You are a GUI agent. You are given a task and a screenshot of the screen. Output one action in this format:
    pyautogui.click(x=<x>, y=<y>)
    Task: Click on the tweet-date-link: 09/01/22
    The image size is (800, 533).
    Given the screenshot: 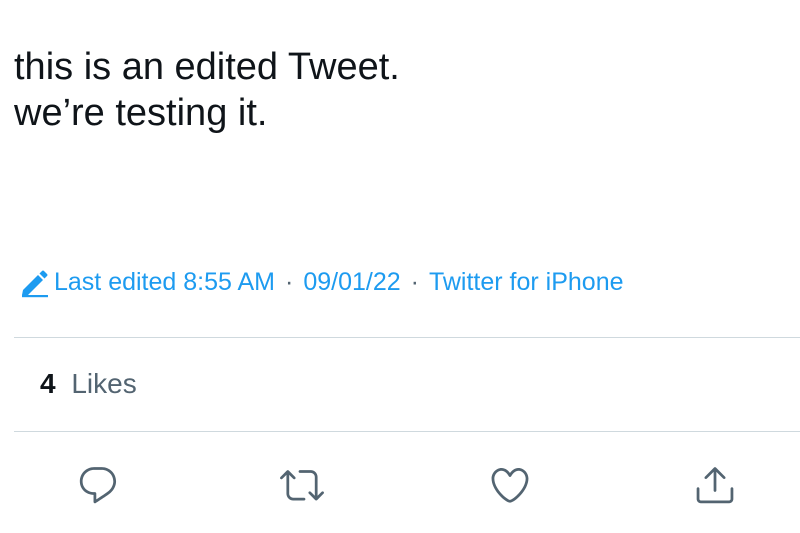 What is the action you would take?
    pyautogui.click(x=351, y=282)
    